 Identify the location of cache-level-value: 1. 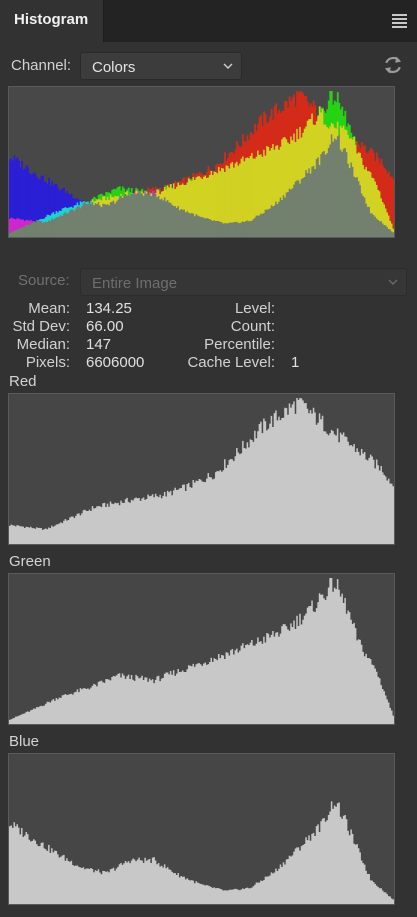
(295, 362).